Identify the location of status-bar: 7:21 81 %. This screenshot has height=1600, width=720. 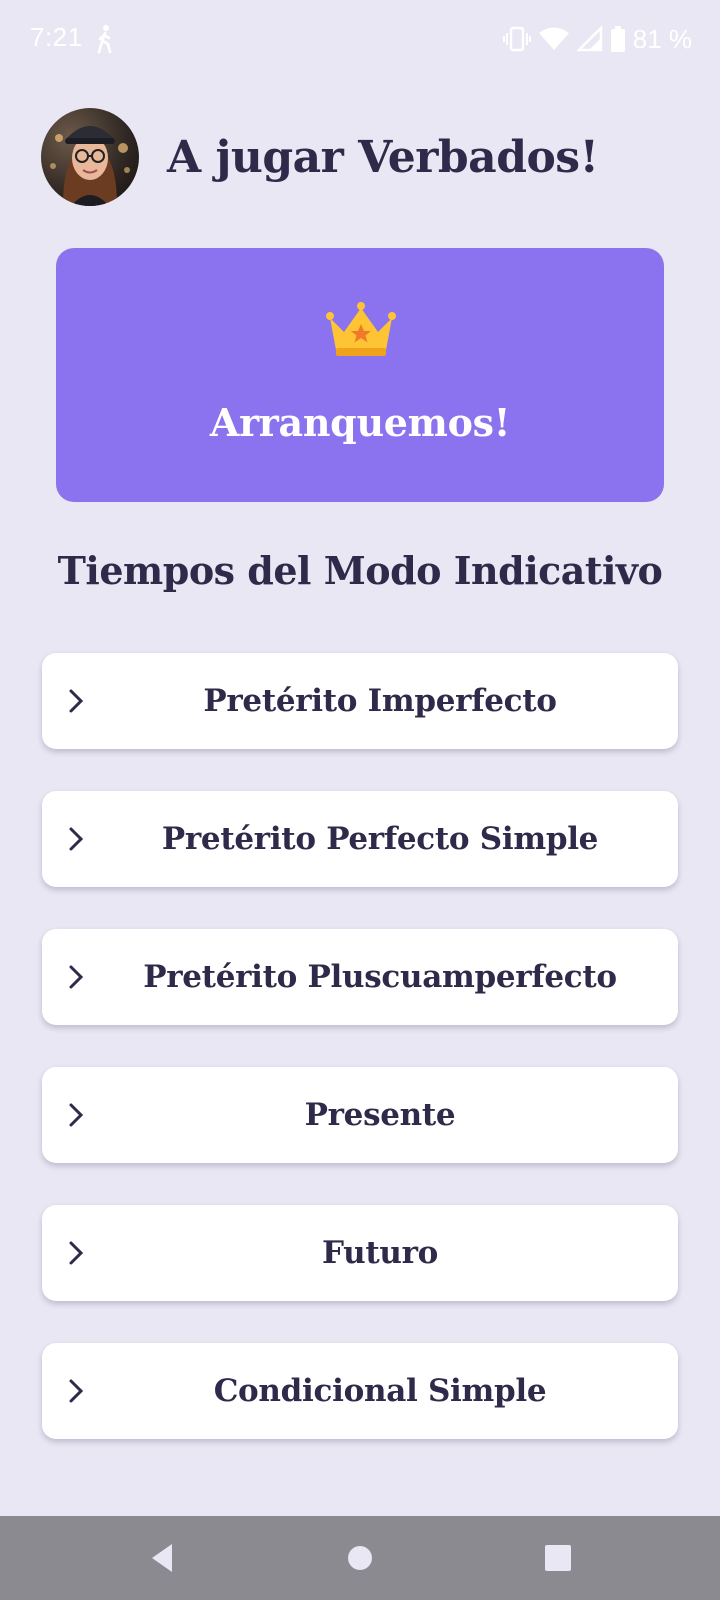
(360, 40).